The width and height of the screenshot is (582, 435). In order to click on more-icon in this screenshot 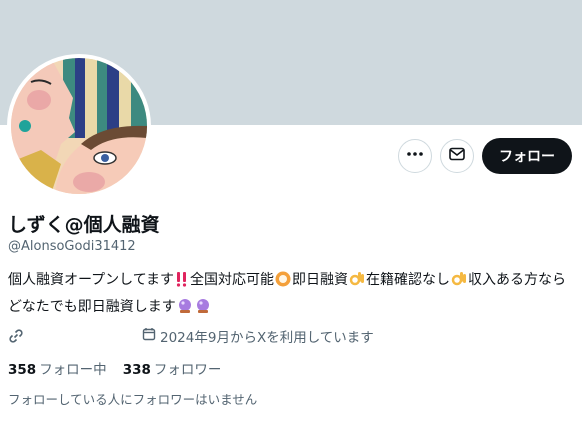, I will do `click(415, 156)`.